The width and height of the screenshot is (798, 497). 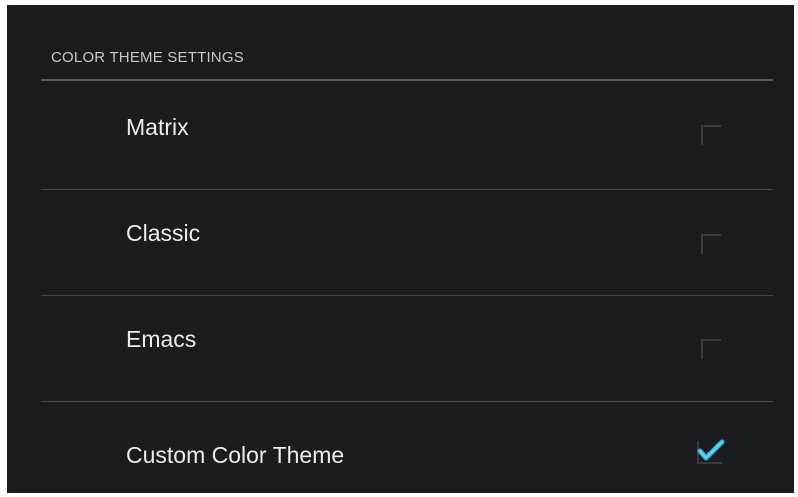 What do you see at coordinates (147, 57) in the screenshot?
I see `section-title: COLOR THEME SETTINGS` at bounding box center [147, 57].